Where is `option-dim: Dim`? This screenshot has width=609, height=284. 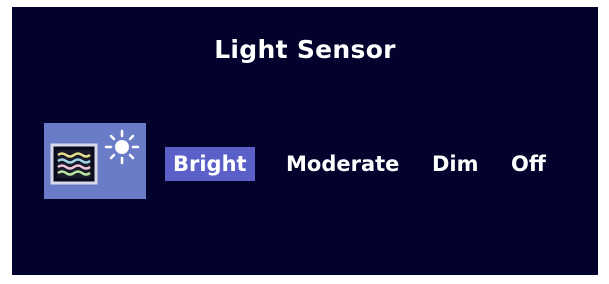 option-dim: Dim is located at coordinates (455, 164).